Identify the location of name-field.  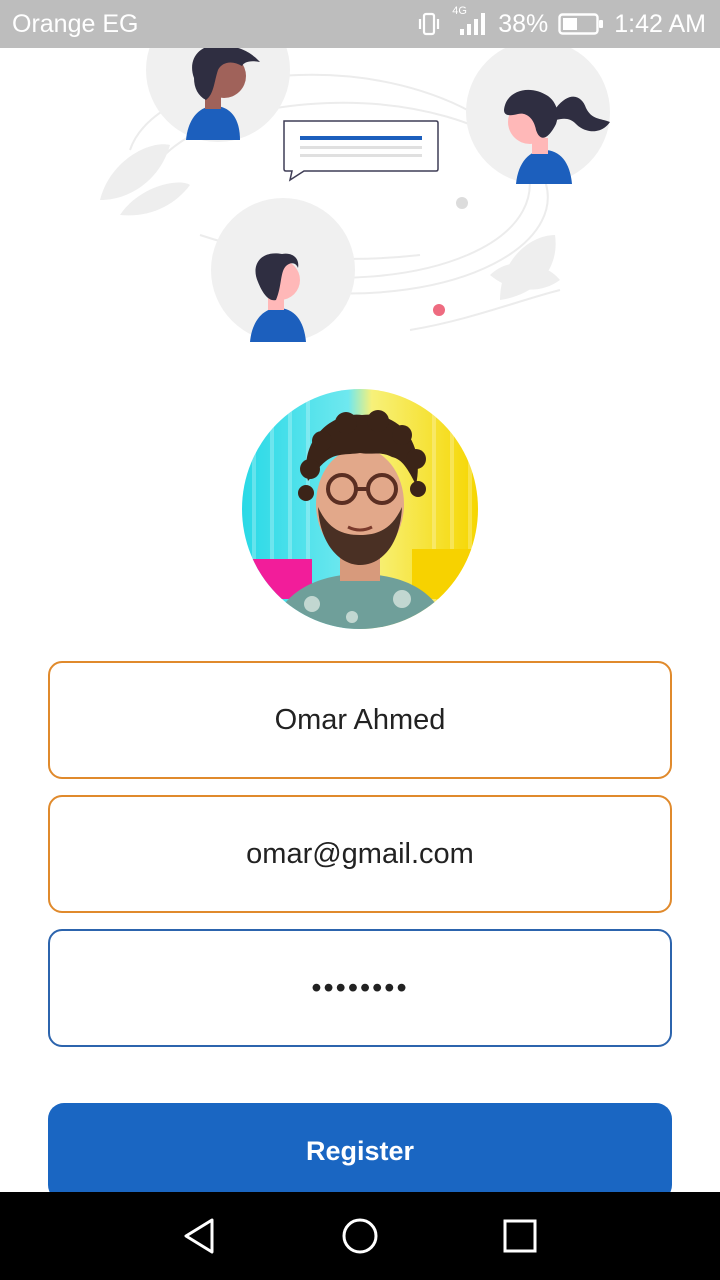
(360, 720).